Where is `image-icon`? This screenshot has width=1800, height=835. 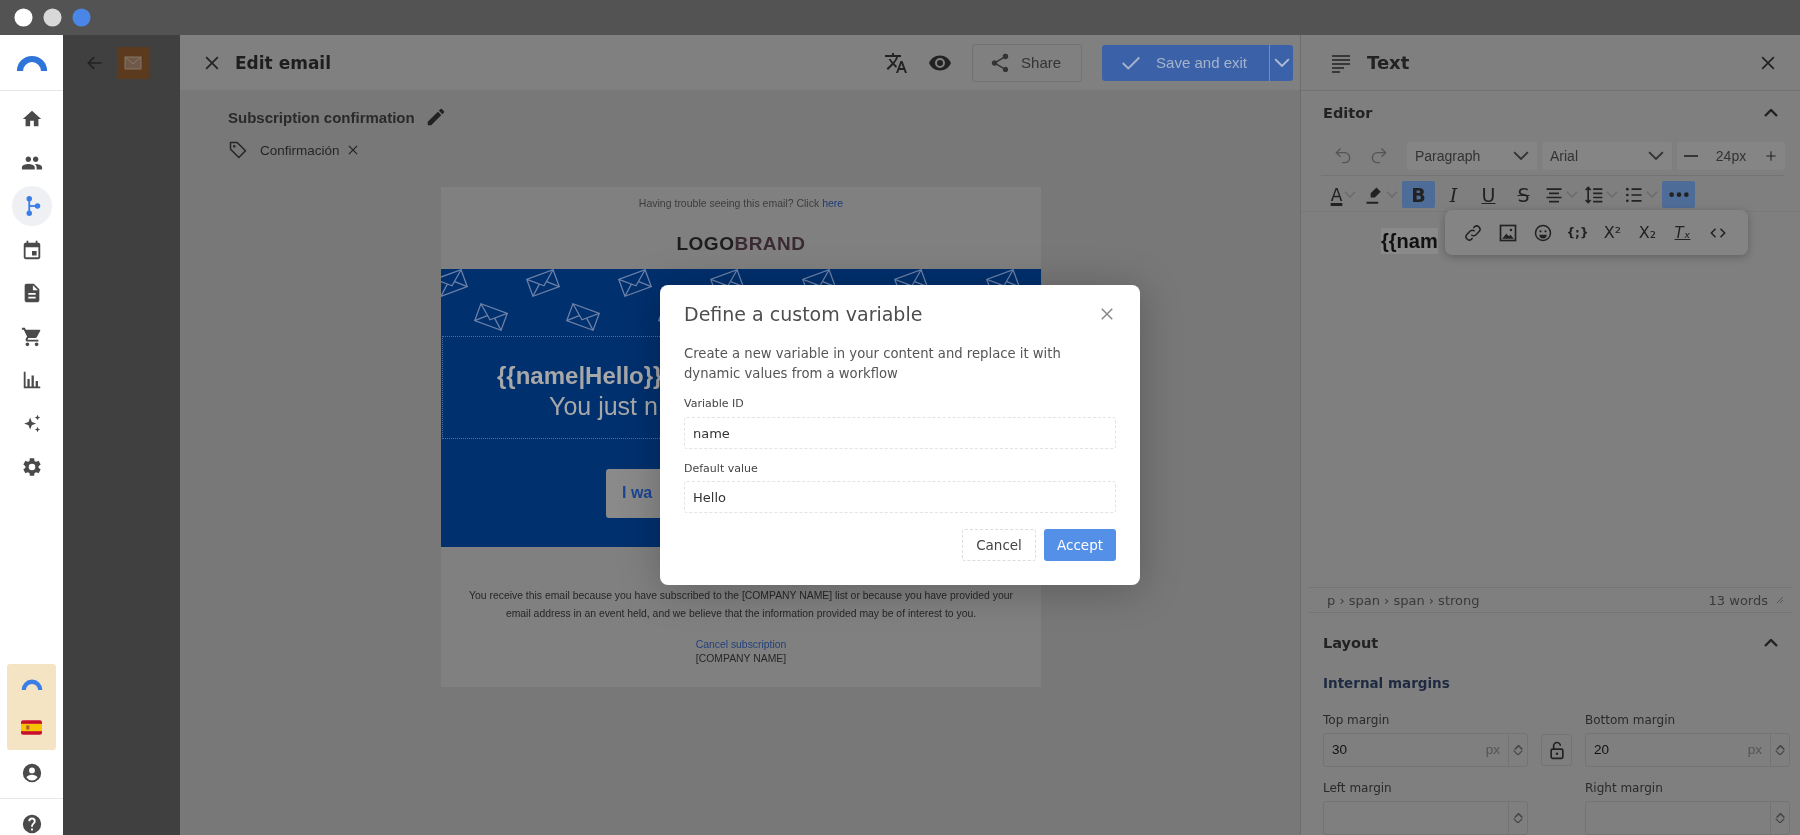 image-icon is located at coordinates (1507, 232).